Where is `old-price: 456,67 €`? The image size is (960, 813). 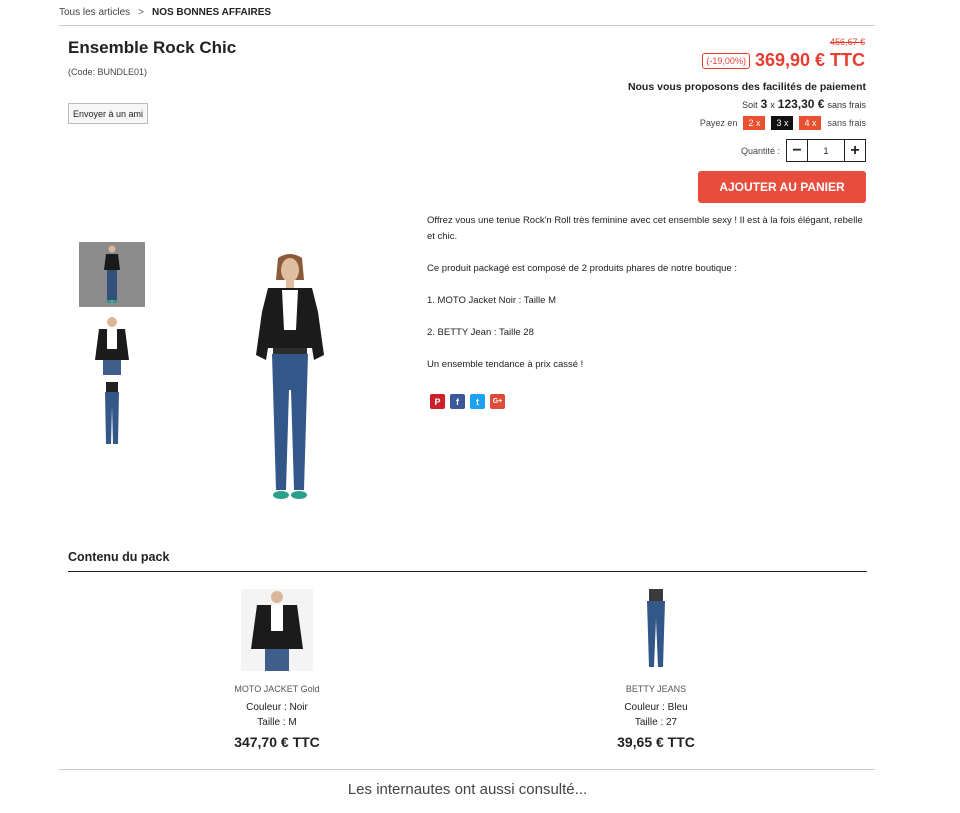
old-price: 456,67 € is located at coordinates (847, 42).